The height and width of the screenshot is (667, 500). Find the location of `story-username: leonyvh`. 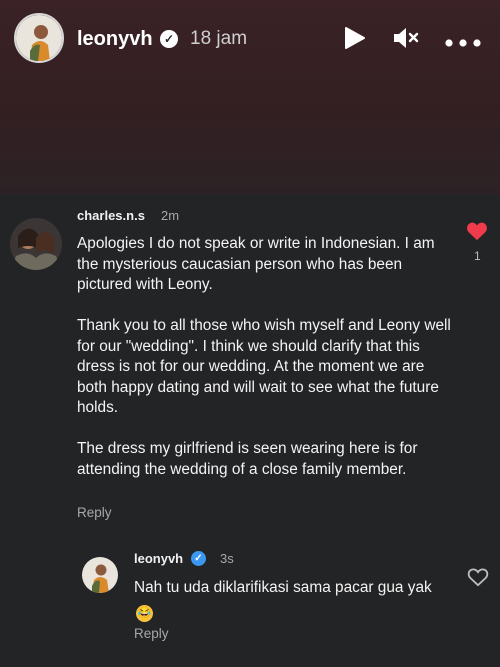

story-username: leonyvh is located at coordinates (115, 39).